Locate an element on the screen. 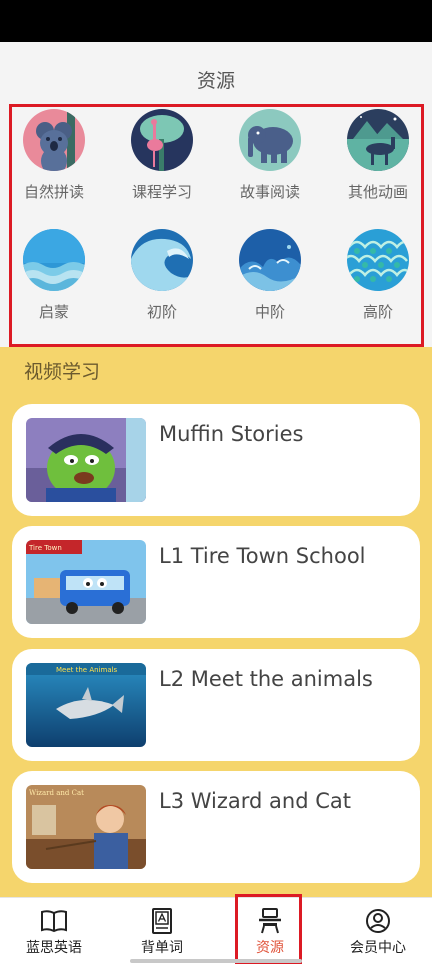 This screenshot has height=964, width=432. video-card-meet-the-animals: Meet the Animals L2 Meet the animals is located at coordinates (216, 705).